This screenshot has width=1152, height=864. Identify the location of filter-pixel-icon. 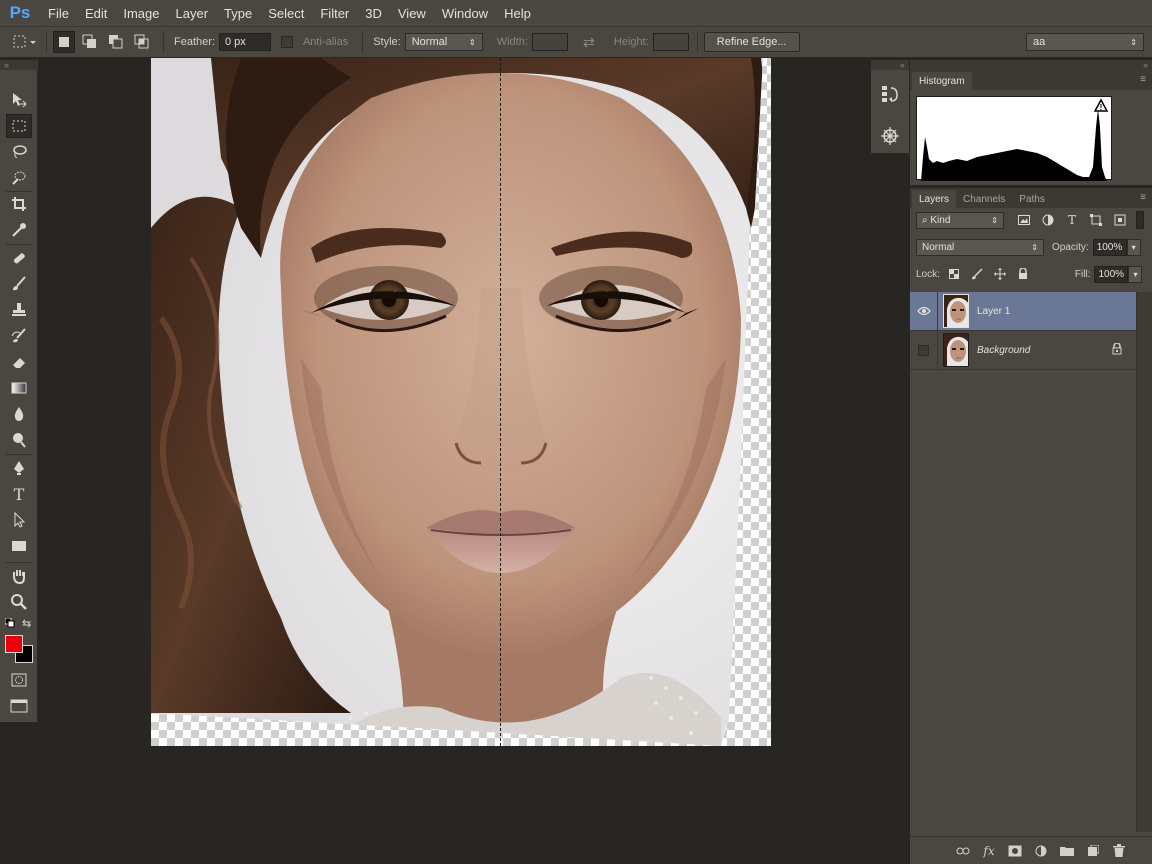
(1024, 220).